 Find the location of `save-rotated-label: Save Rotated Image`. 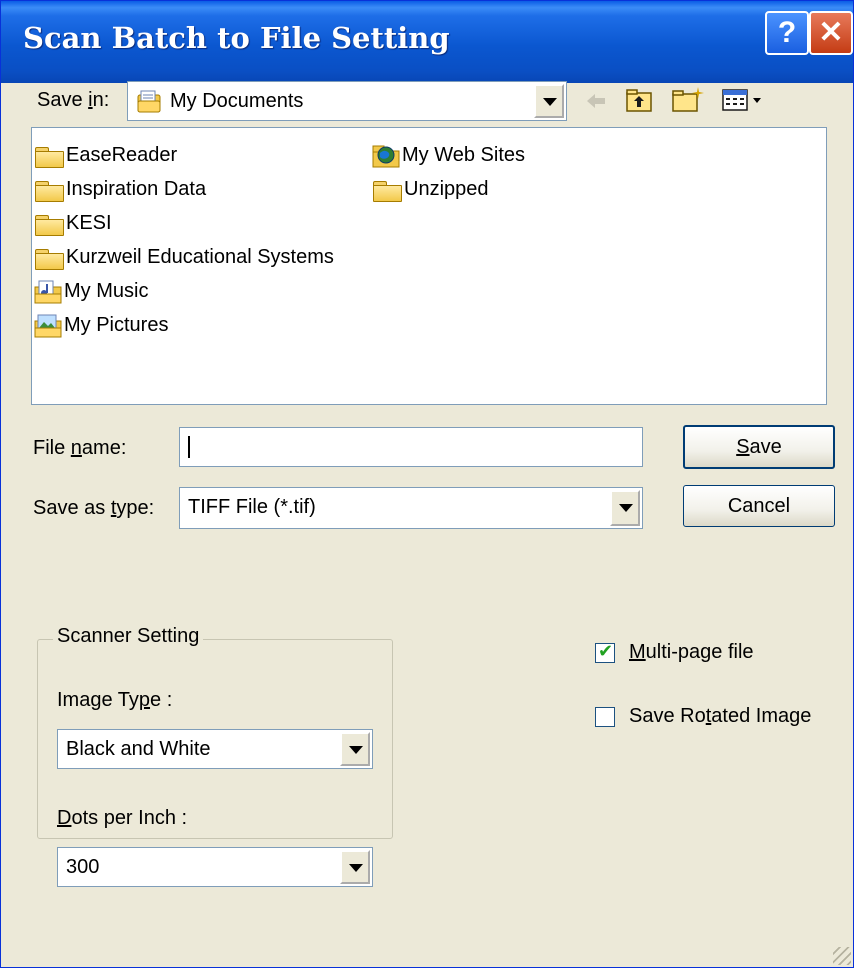

save-rotated-label: Save Rotated Image is located at coordinates (720, 716).